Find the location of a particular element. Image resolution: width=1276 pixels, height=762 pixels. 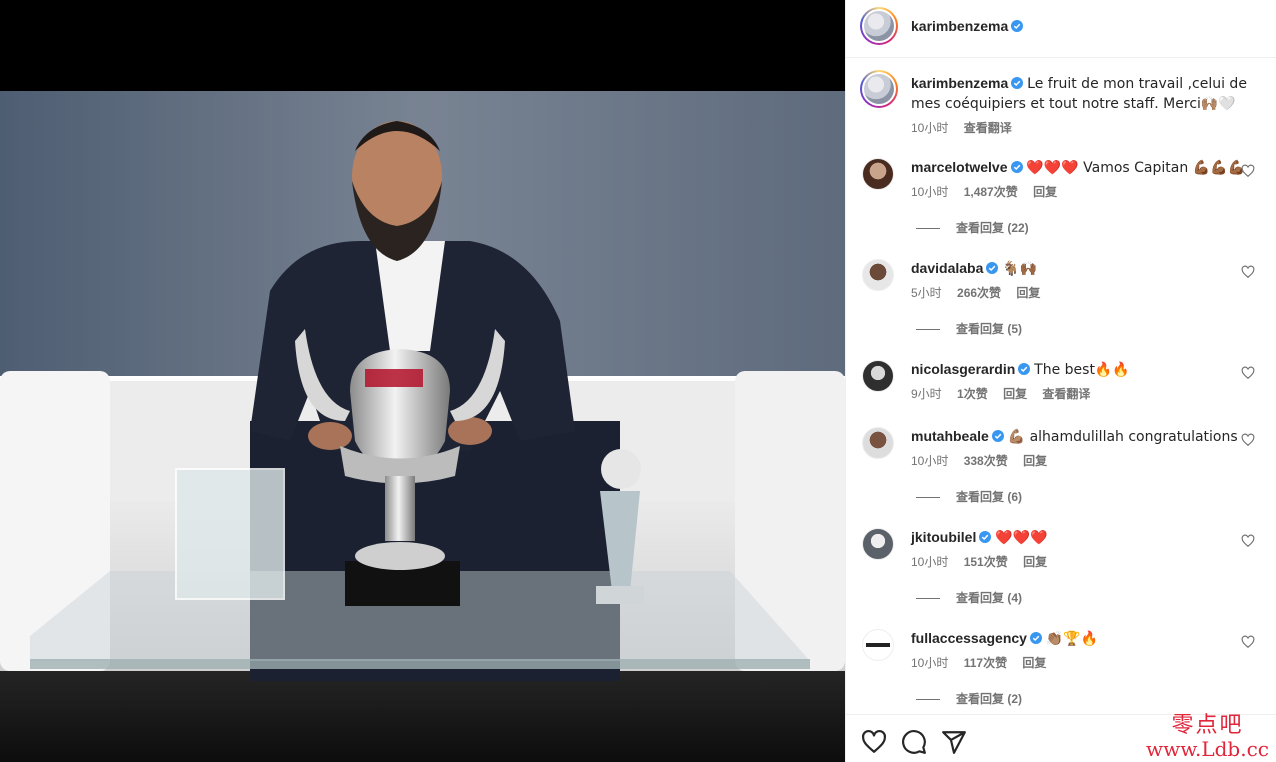

comment-likes: 151次赞 is located at coordinates (986, 562).